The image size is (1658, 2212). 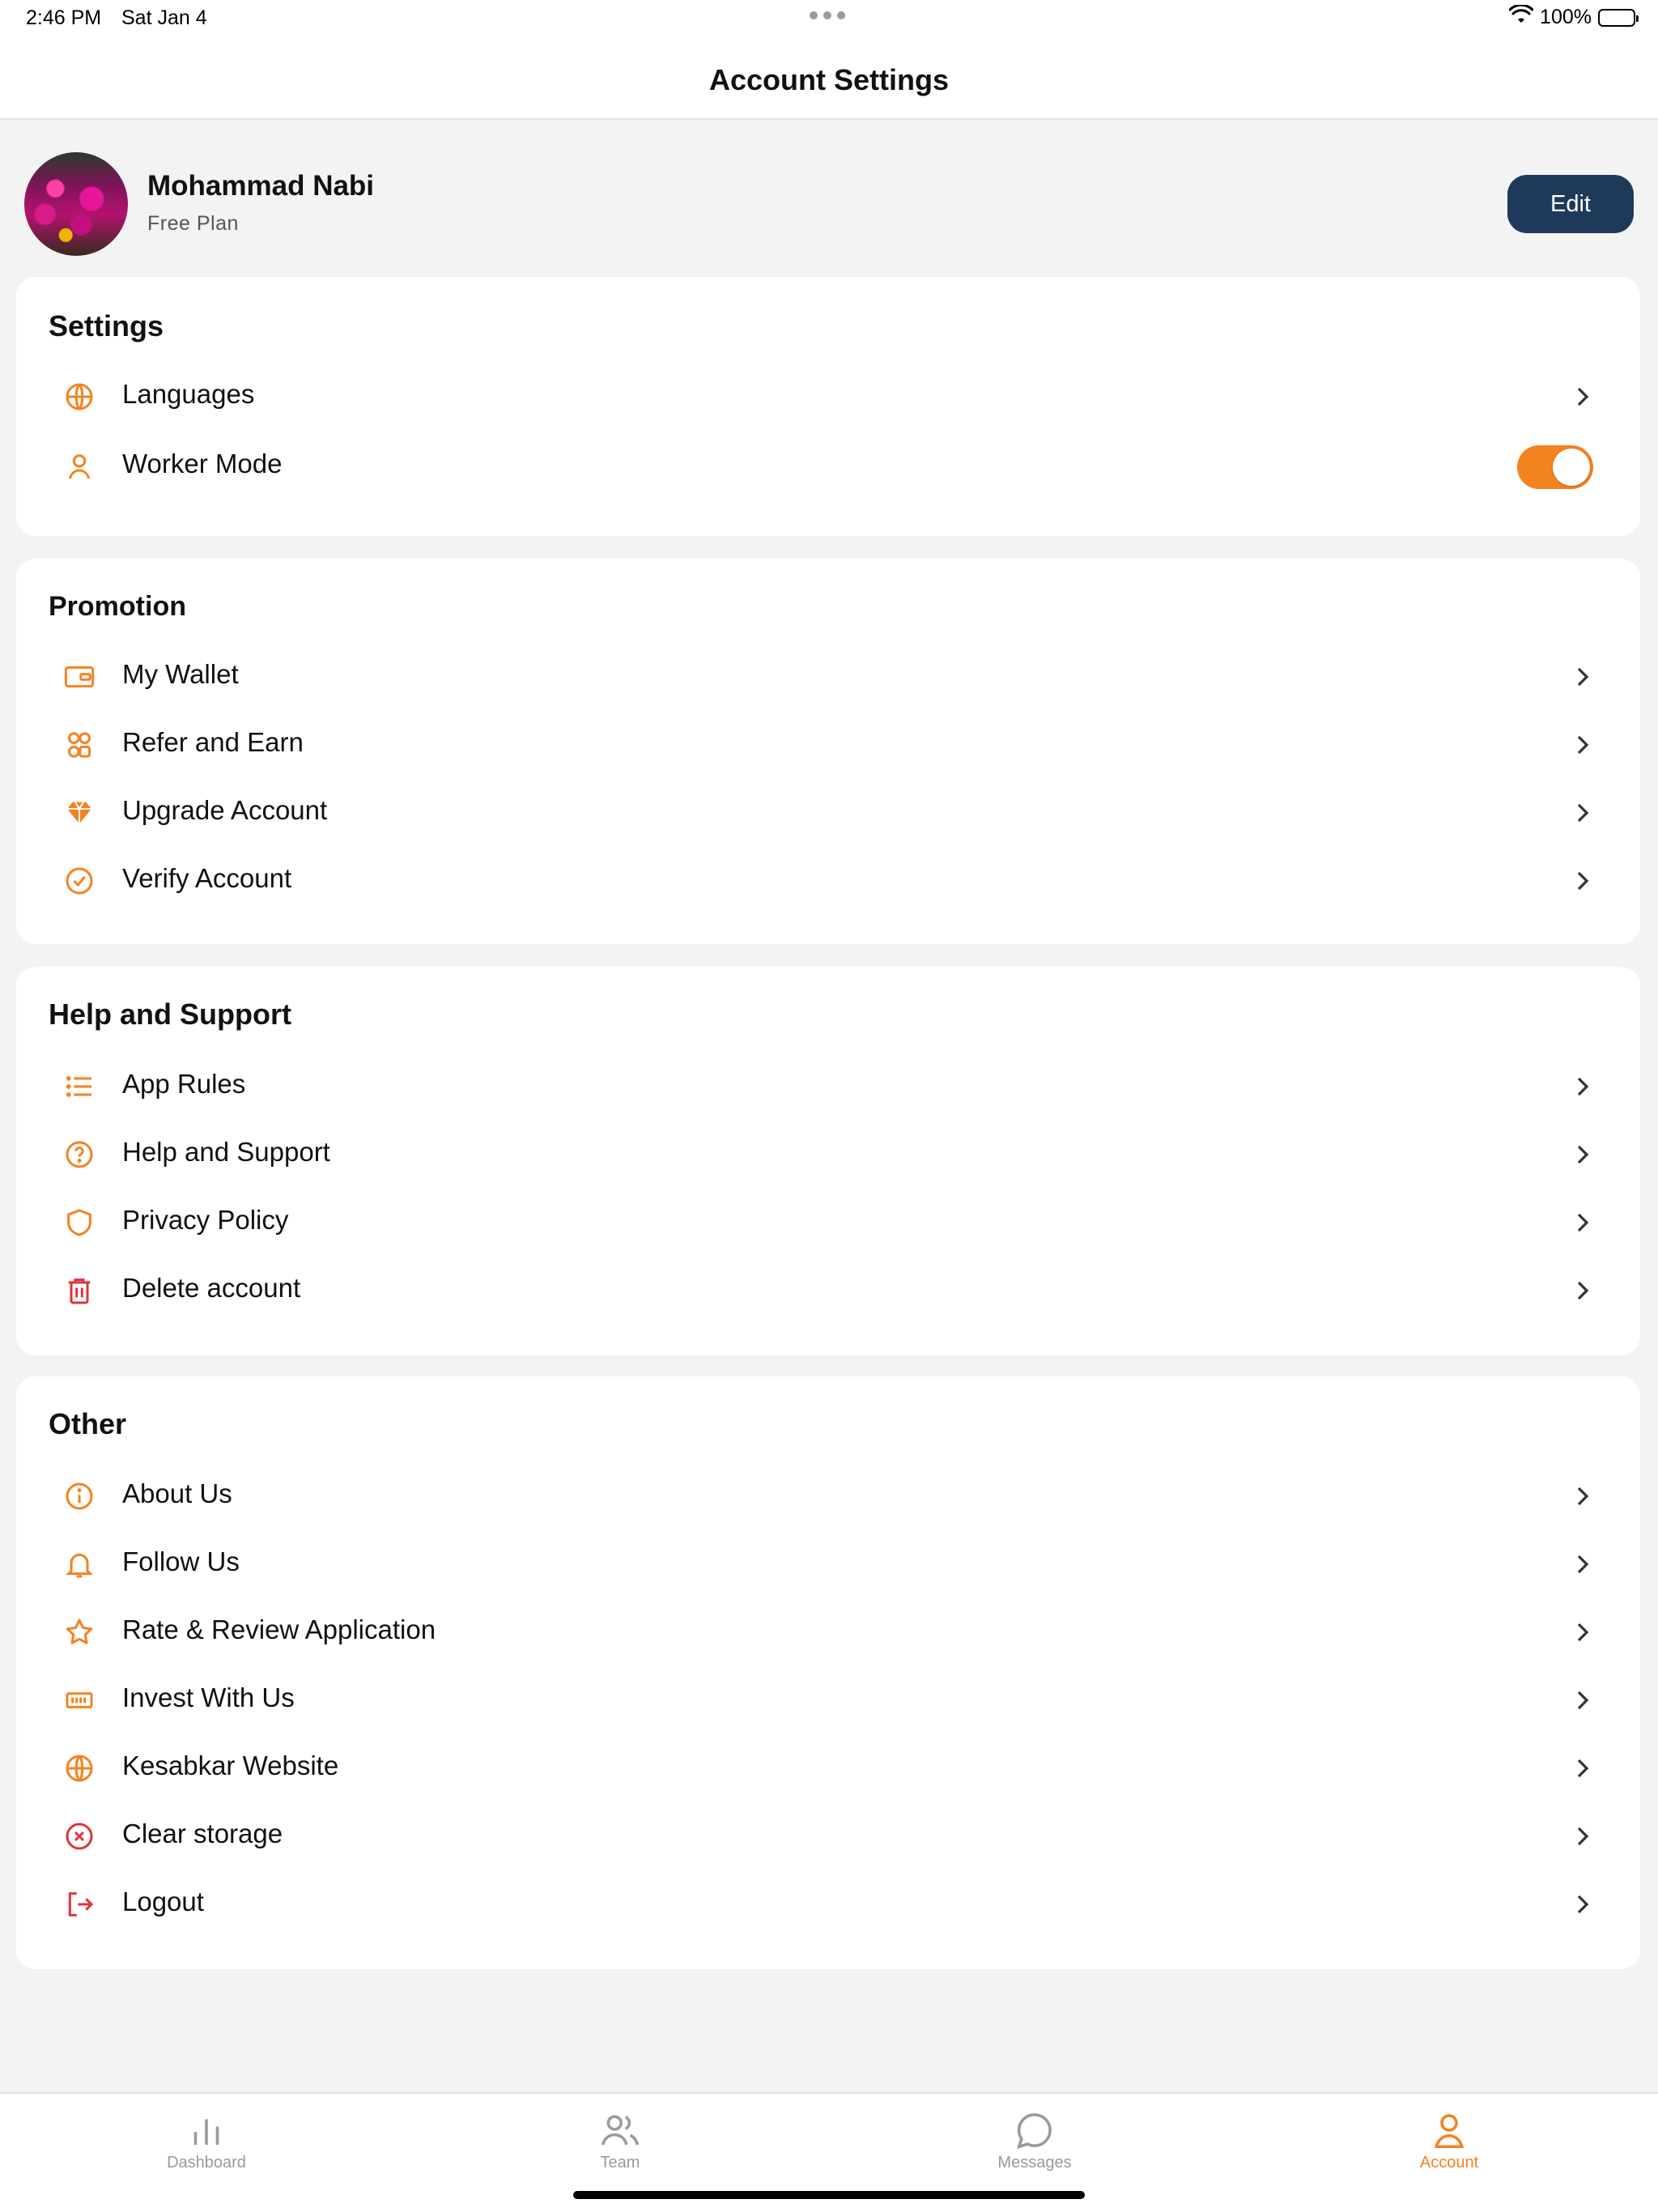 I want to click on website-row: Kesabkar Website, so click(x=828, y=1768).